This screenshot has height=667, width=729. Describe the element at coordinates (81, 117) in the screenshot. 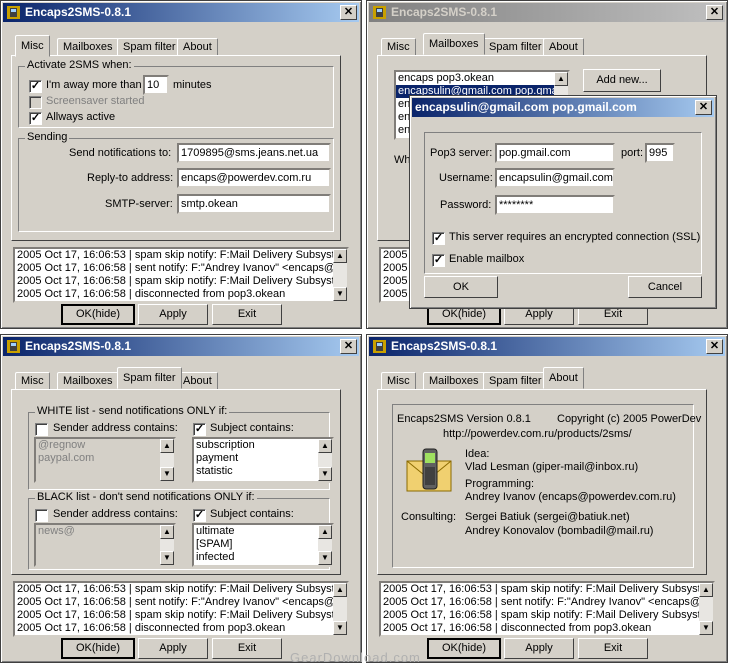

I see `always-active-label: Allways active` at that location.